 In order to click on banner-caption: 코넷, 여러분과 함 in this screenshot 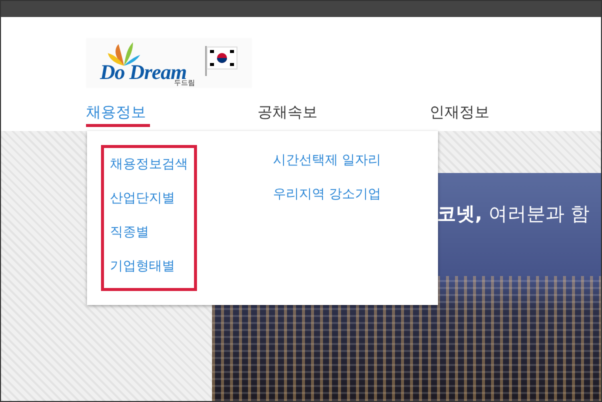, I will do `click(513, 214)`.